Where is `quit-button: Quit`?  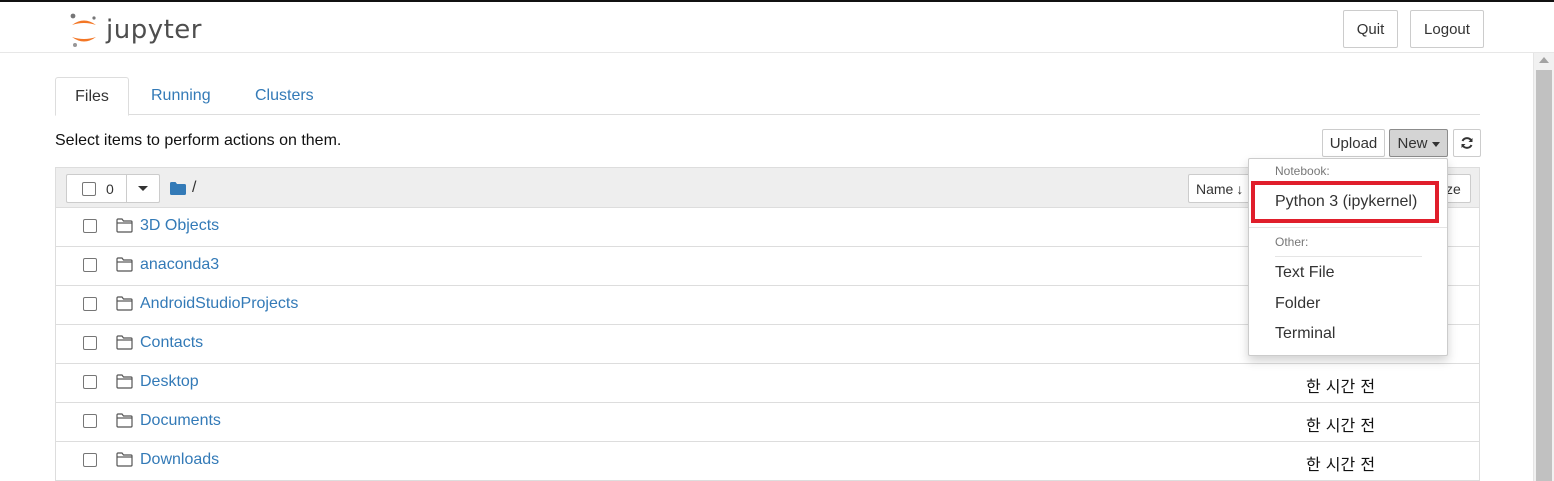 quit-button: Quit is located at coordinates (1370, 29).